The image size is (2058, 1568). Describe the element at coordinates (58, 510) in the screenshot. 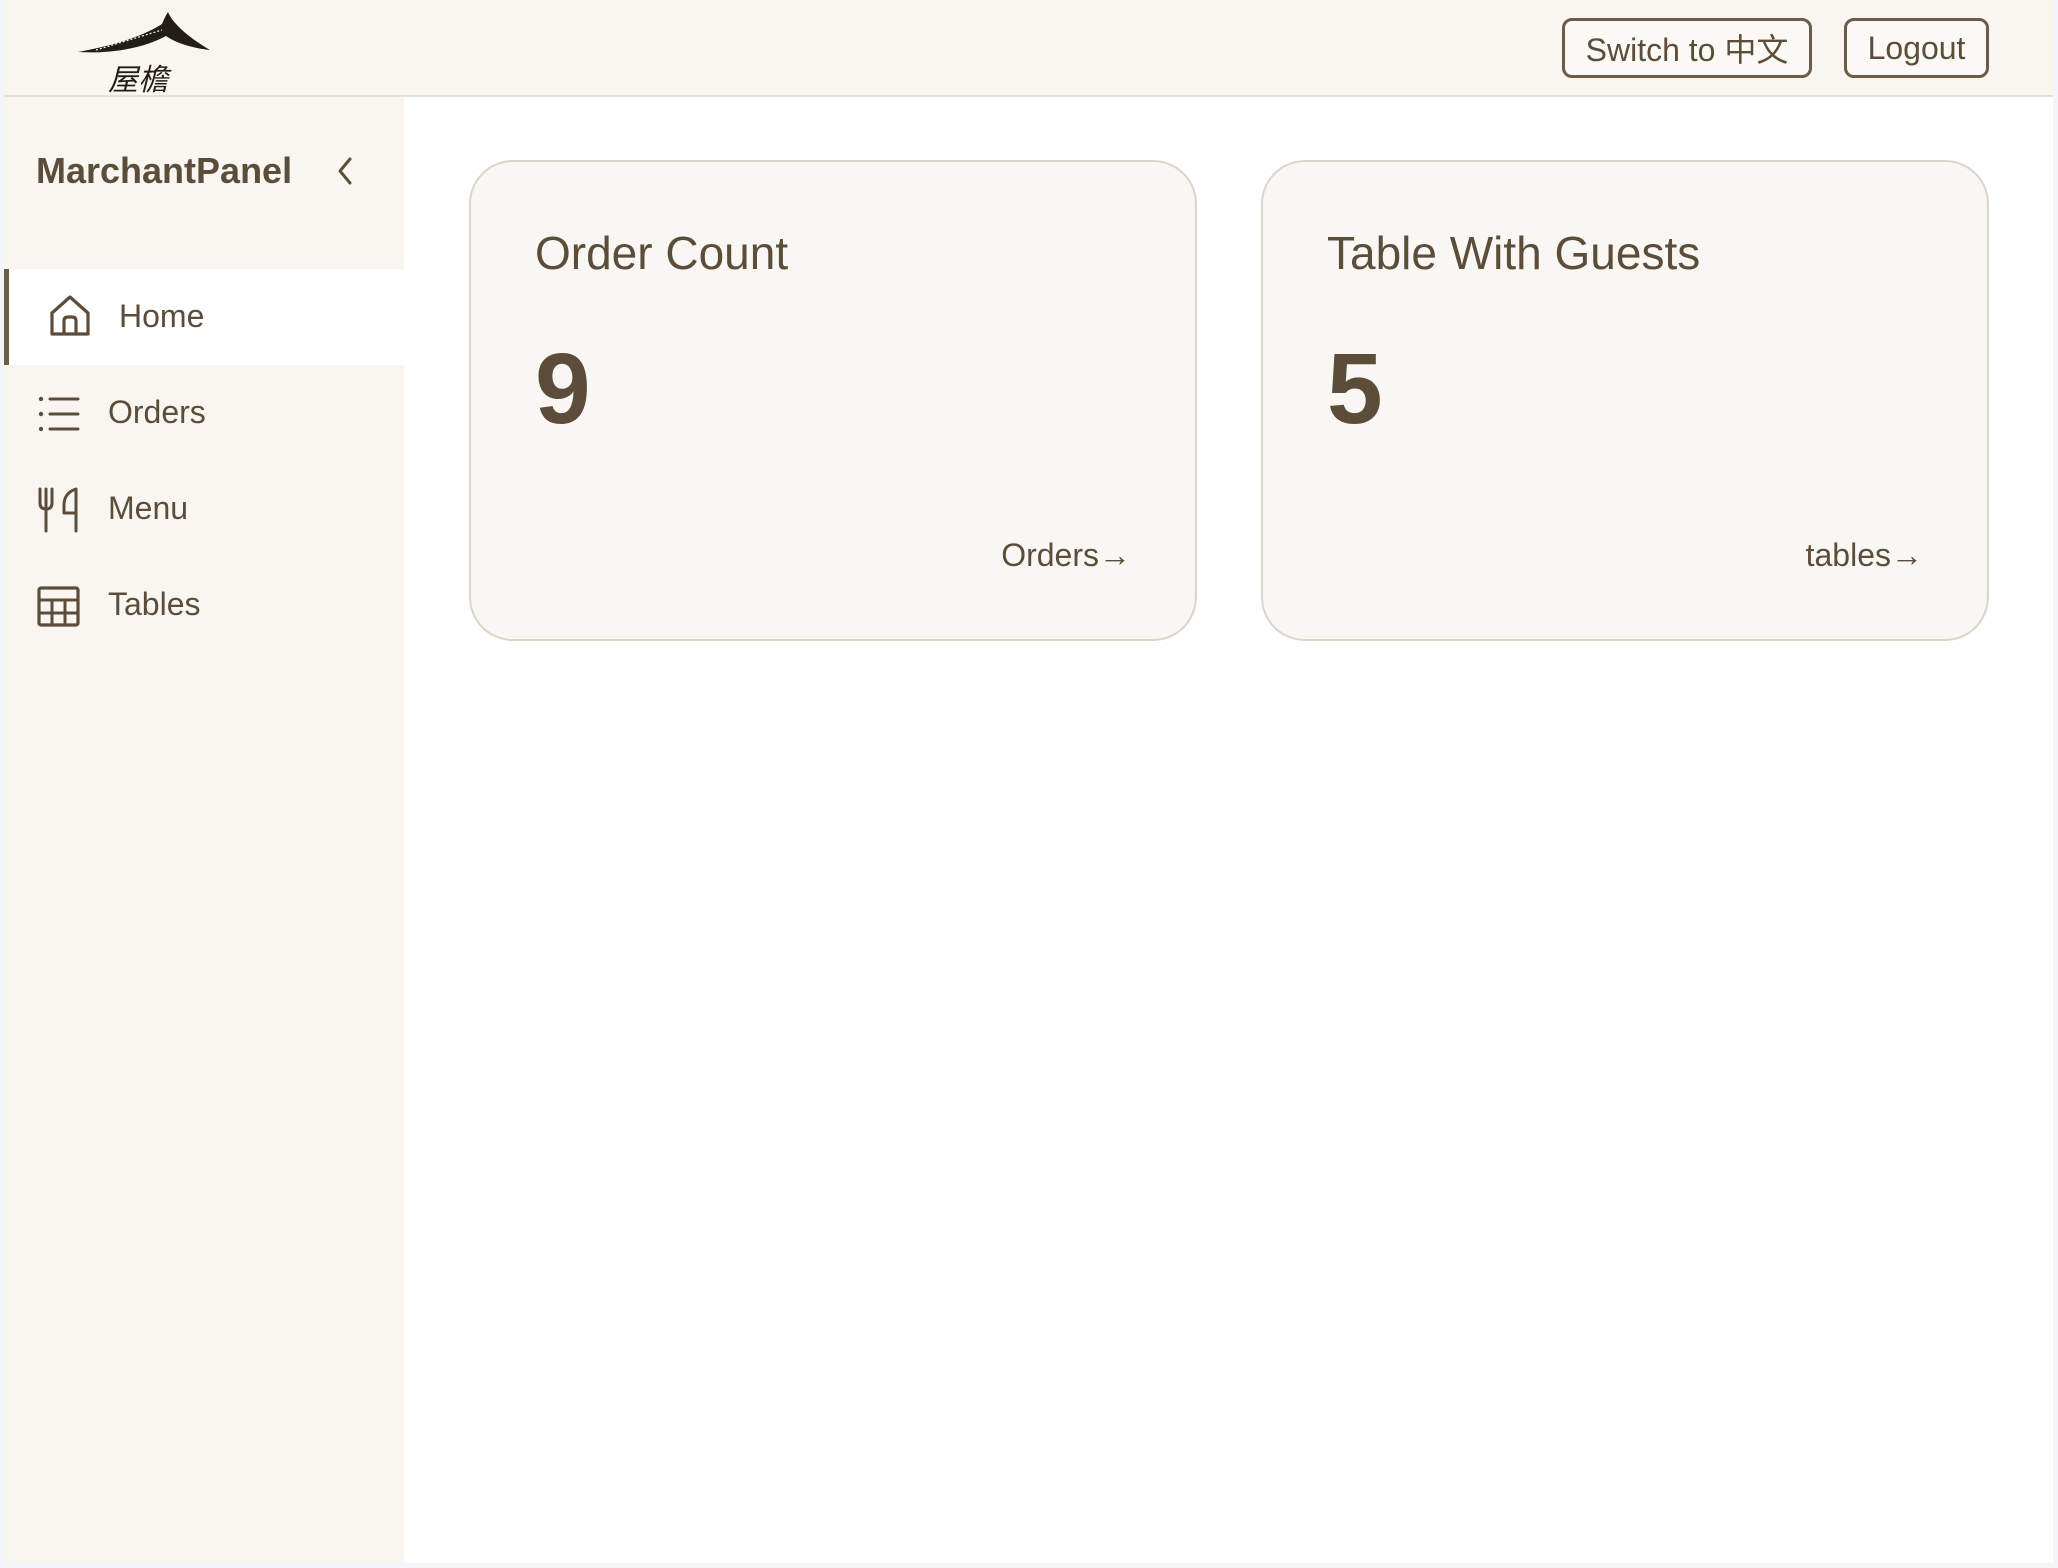

I see `utensils-icon` at that location.